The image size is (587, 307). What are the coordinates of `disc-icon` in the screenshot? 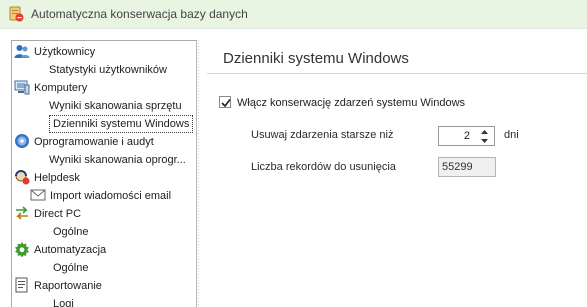 It's located at (22, 141).